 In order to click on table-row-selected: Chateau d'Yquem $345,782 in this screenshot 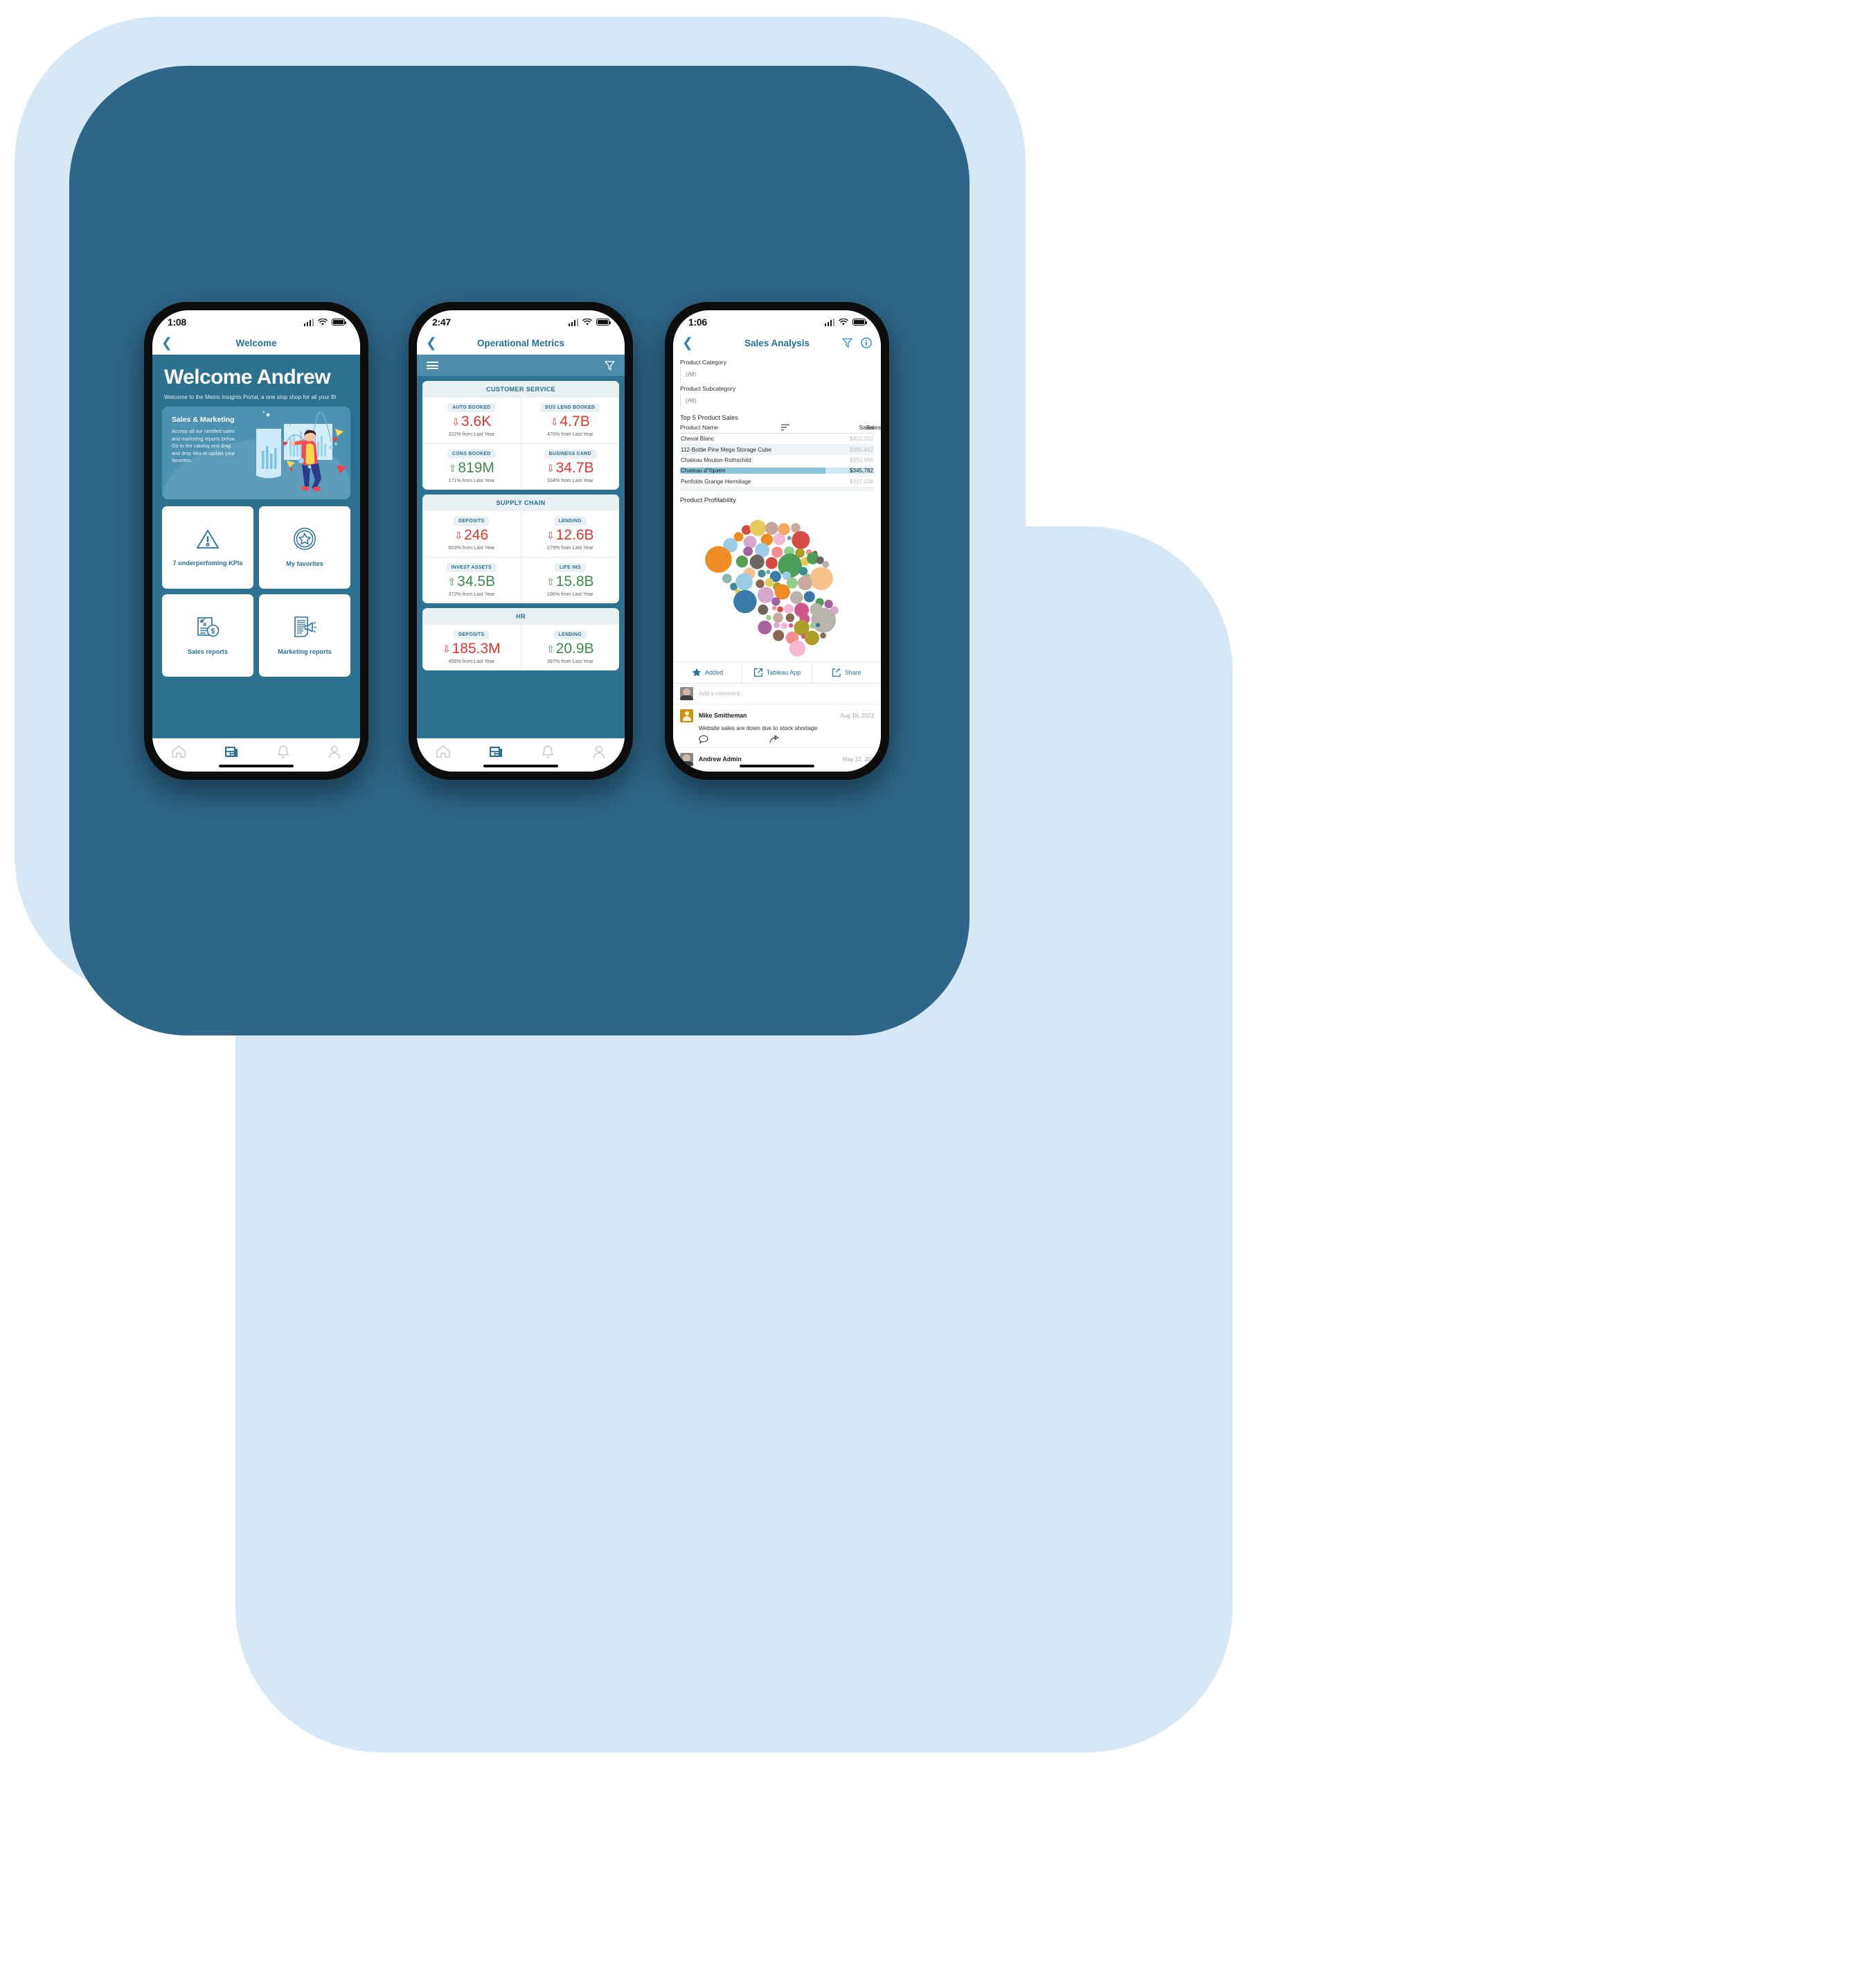, I will do `click(777, 470)`.